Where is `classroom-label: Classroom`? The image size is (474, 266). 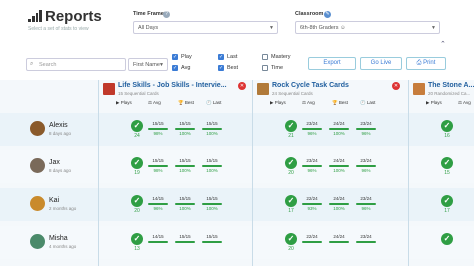
classroom-label: Classroom is located at coordinates (309, 14).